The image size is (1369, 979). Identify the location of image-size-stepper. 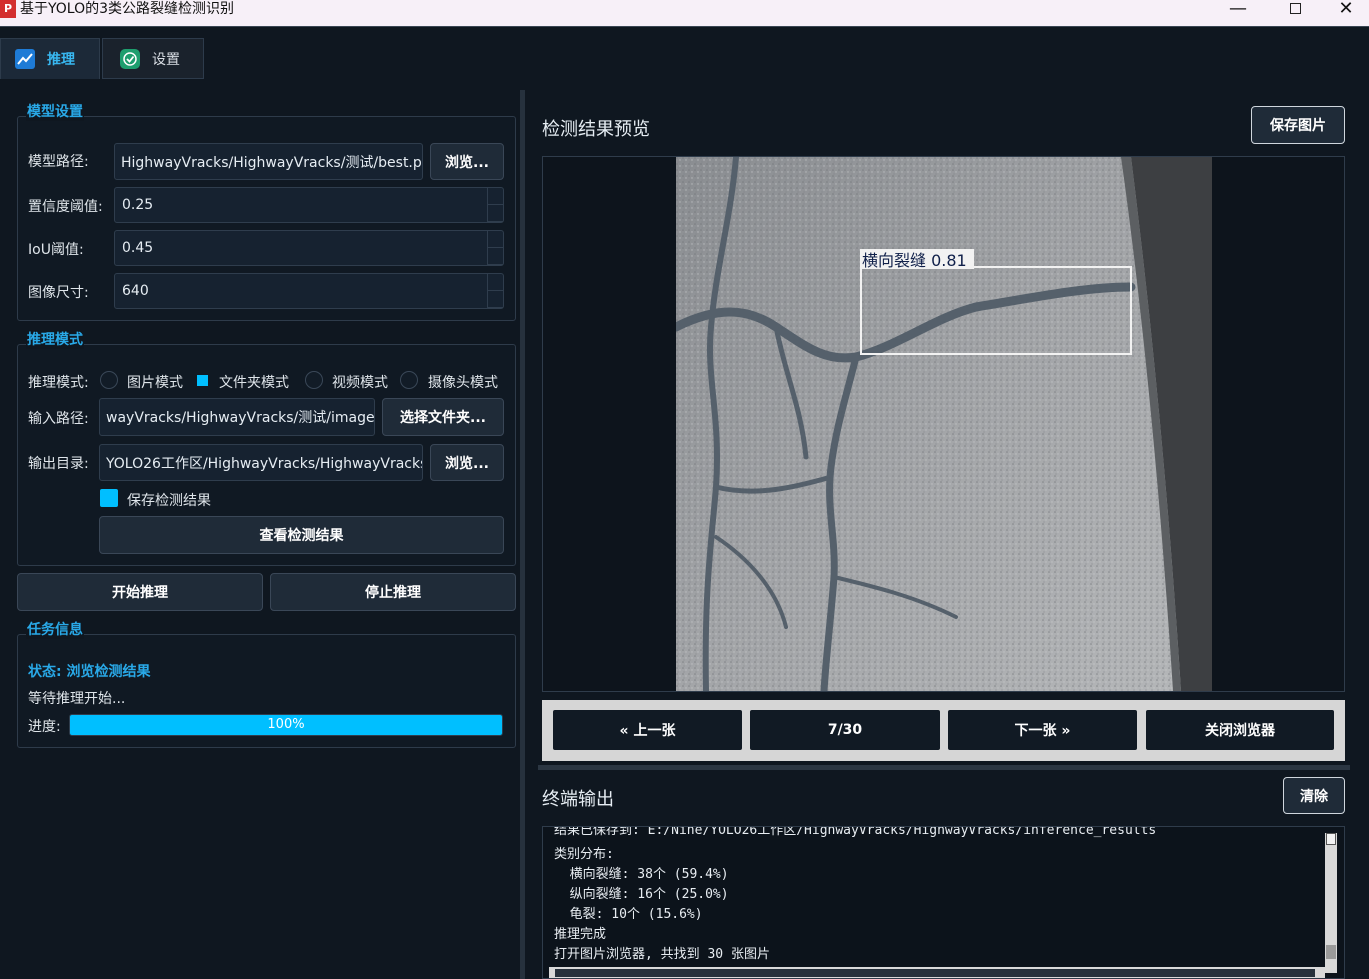
(495, 291).